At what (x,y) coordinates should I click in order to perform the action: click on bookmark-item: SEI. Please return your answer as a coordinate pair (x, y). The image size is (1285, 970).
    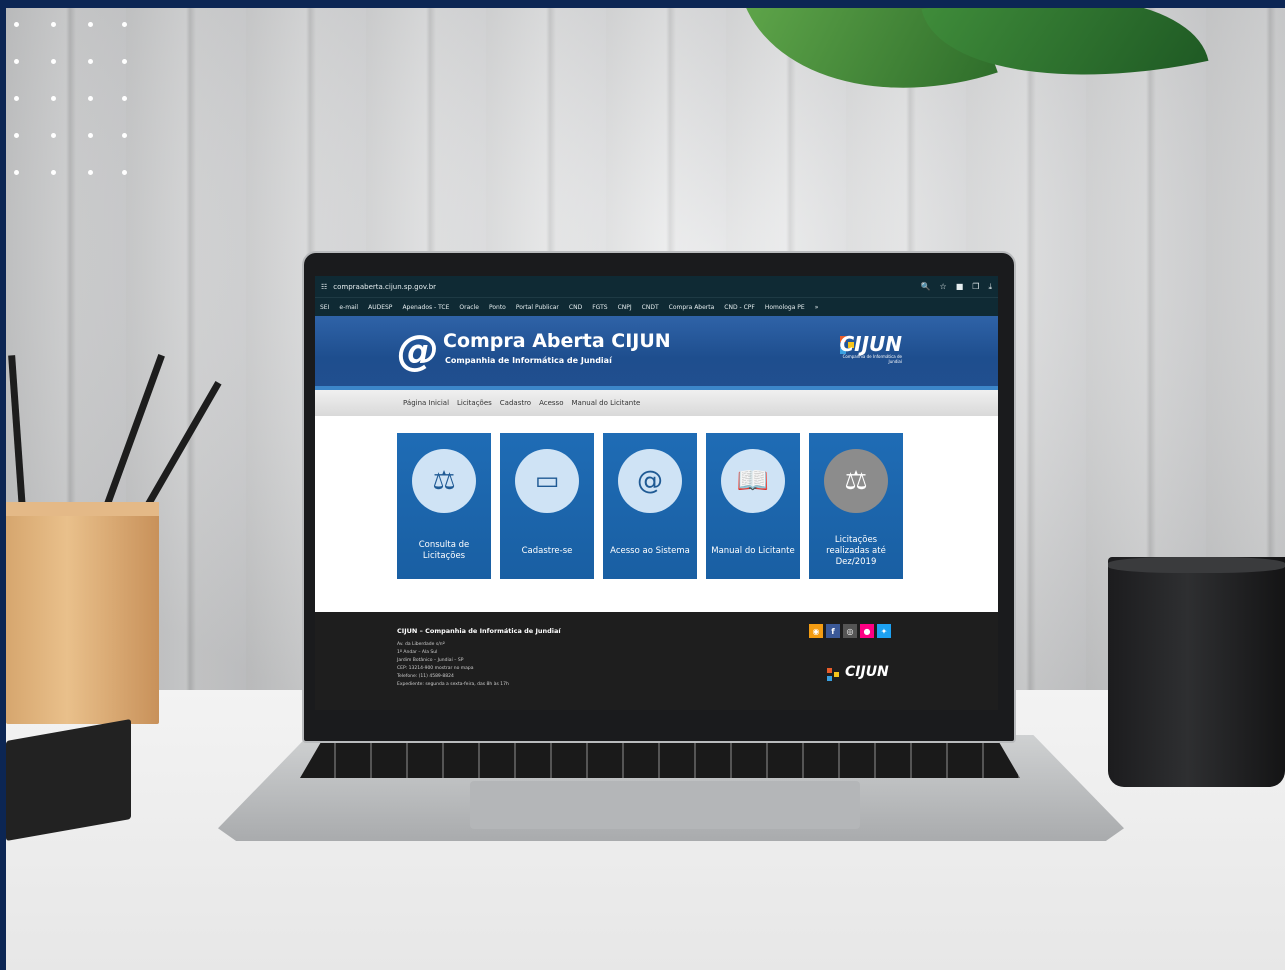
    Looking at the image, I should click on (324, 307).